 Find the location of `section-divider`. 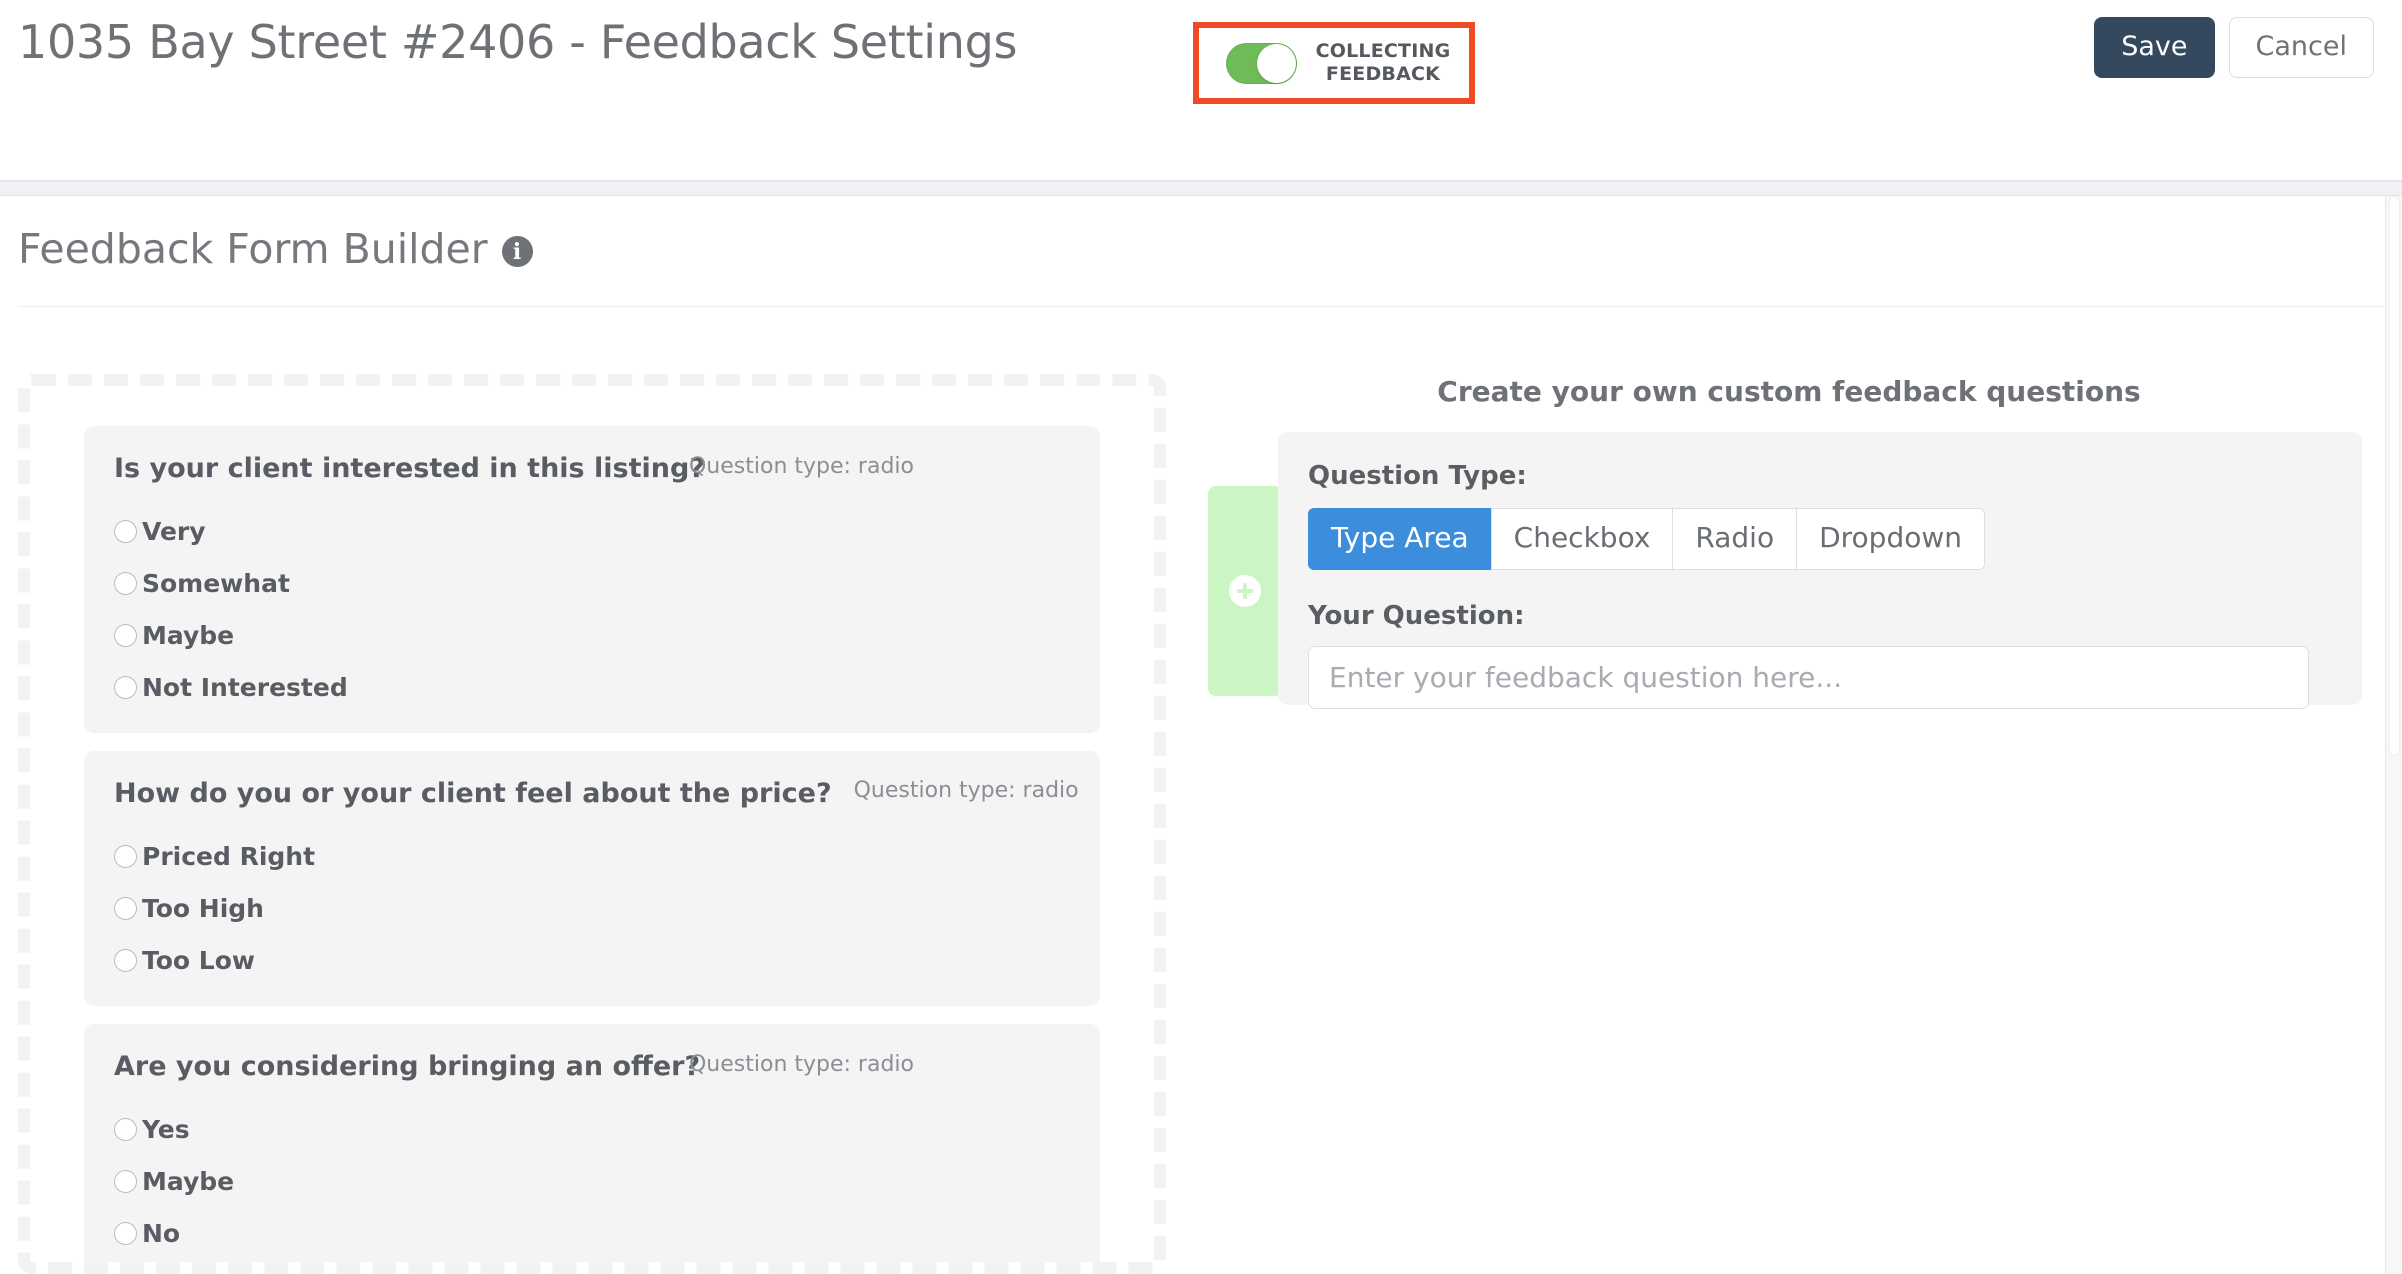

section-divider is located at coordinates (1201, 306).